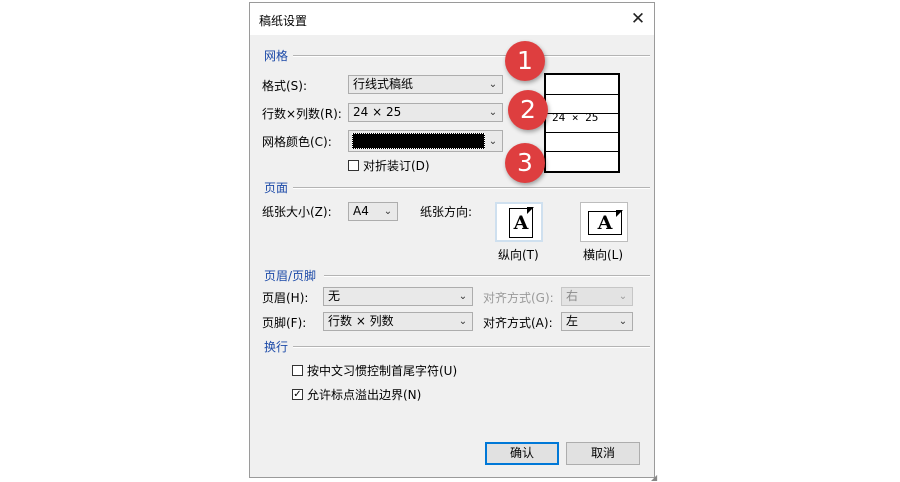 Image resolution: width=900 pixels, height=482 pixels. I want to click on landscape-button: A, so click(604, 222).